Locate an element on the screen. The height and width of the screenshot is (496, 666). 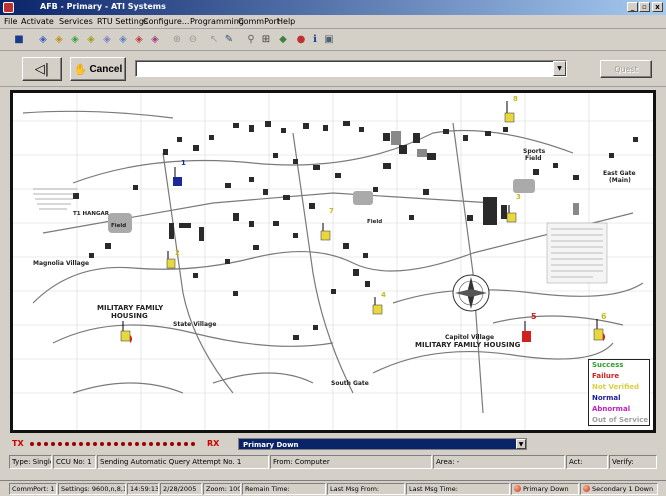
arrow-gold-icon: ◈ is located at coordinates (59, 40).